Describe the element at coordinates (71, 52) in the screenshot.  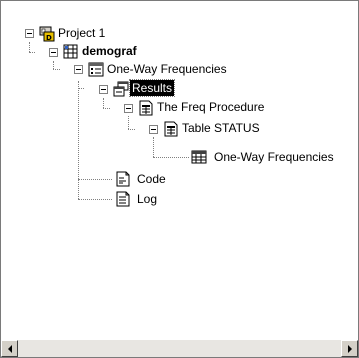
I see `dataset-icon` at that location.